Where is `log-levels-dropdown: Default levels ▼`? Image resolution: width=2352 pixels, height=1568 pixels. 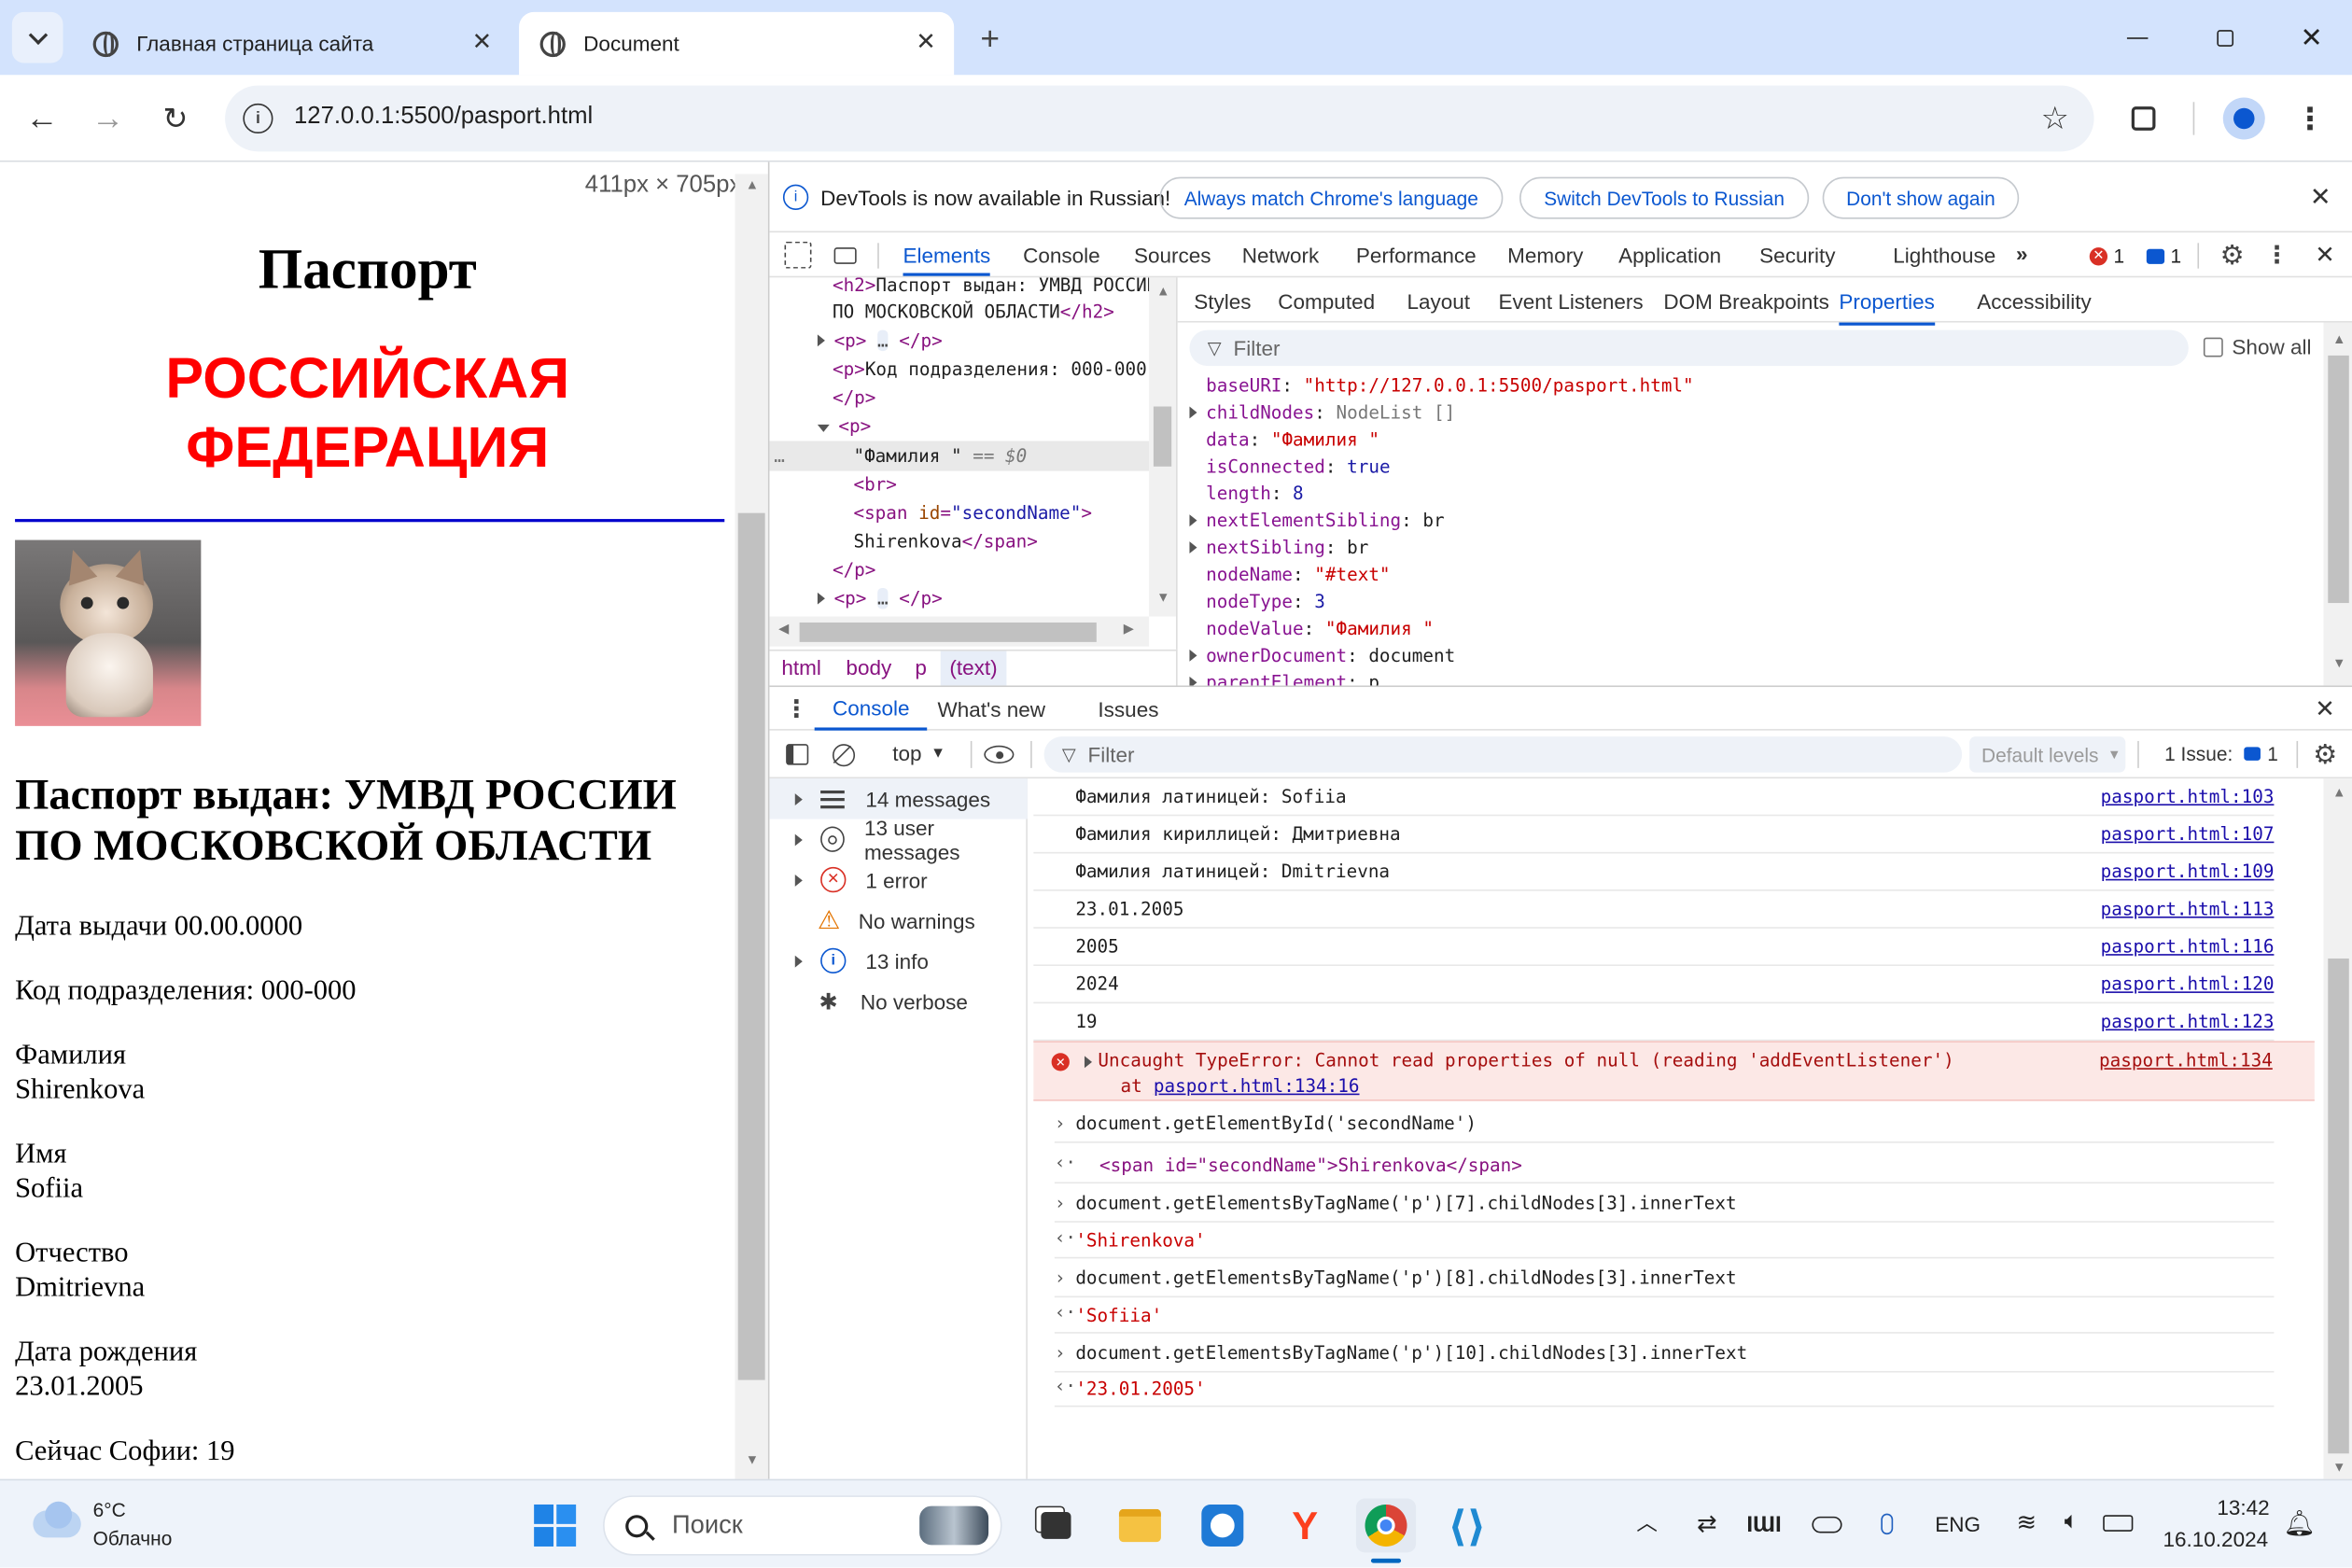
log-levels-dropdown: Default levels ▼ is located at coordinates (2047, 754).